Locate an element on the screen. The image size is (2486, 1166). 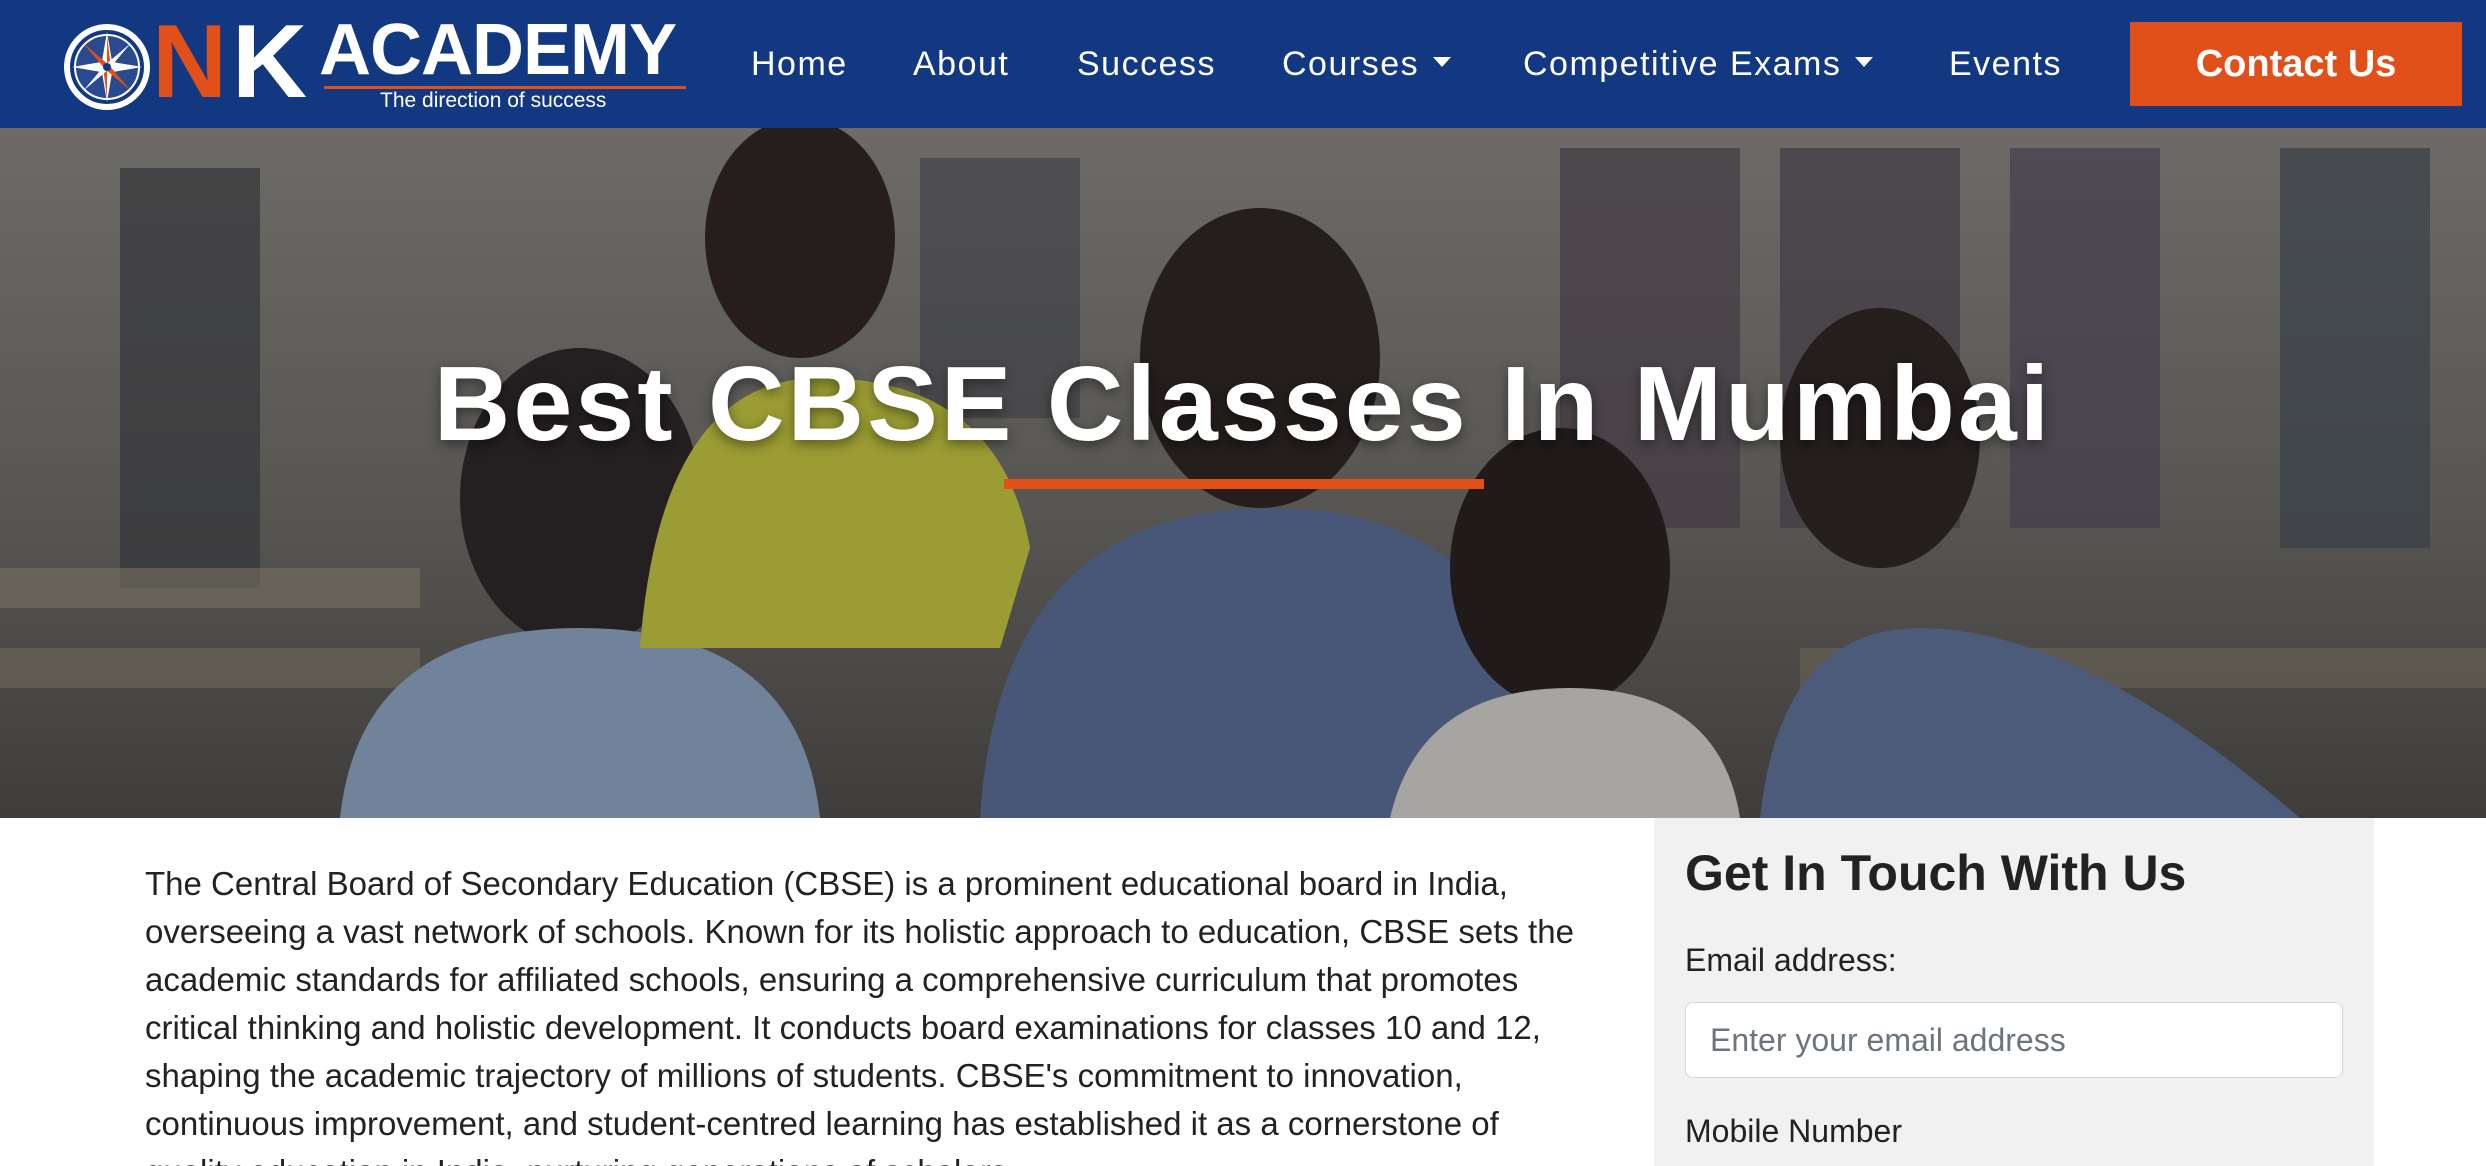
form-title: Get In Touch With Us is located at coordinates (1936, 873).